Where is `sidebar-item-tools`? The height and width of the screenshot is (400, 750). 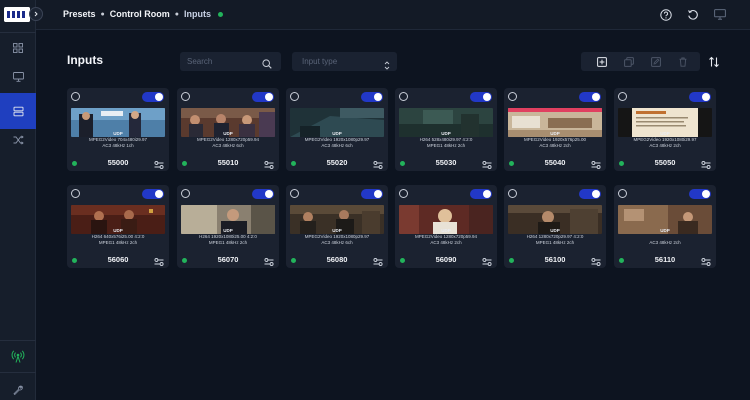
sidebar-item-tools is located at coordinates (18, 386).